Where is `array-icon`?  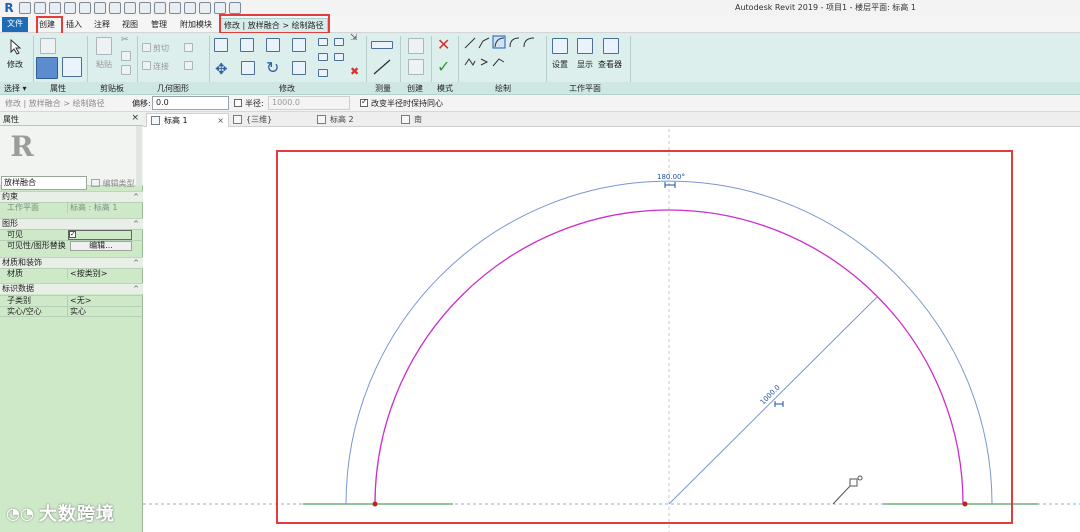 array-icon is located at coordinates (323, 57).